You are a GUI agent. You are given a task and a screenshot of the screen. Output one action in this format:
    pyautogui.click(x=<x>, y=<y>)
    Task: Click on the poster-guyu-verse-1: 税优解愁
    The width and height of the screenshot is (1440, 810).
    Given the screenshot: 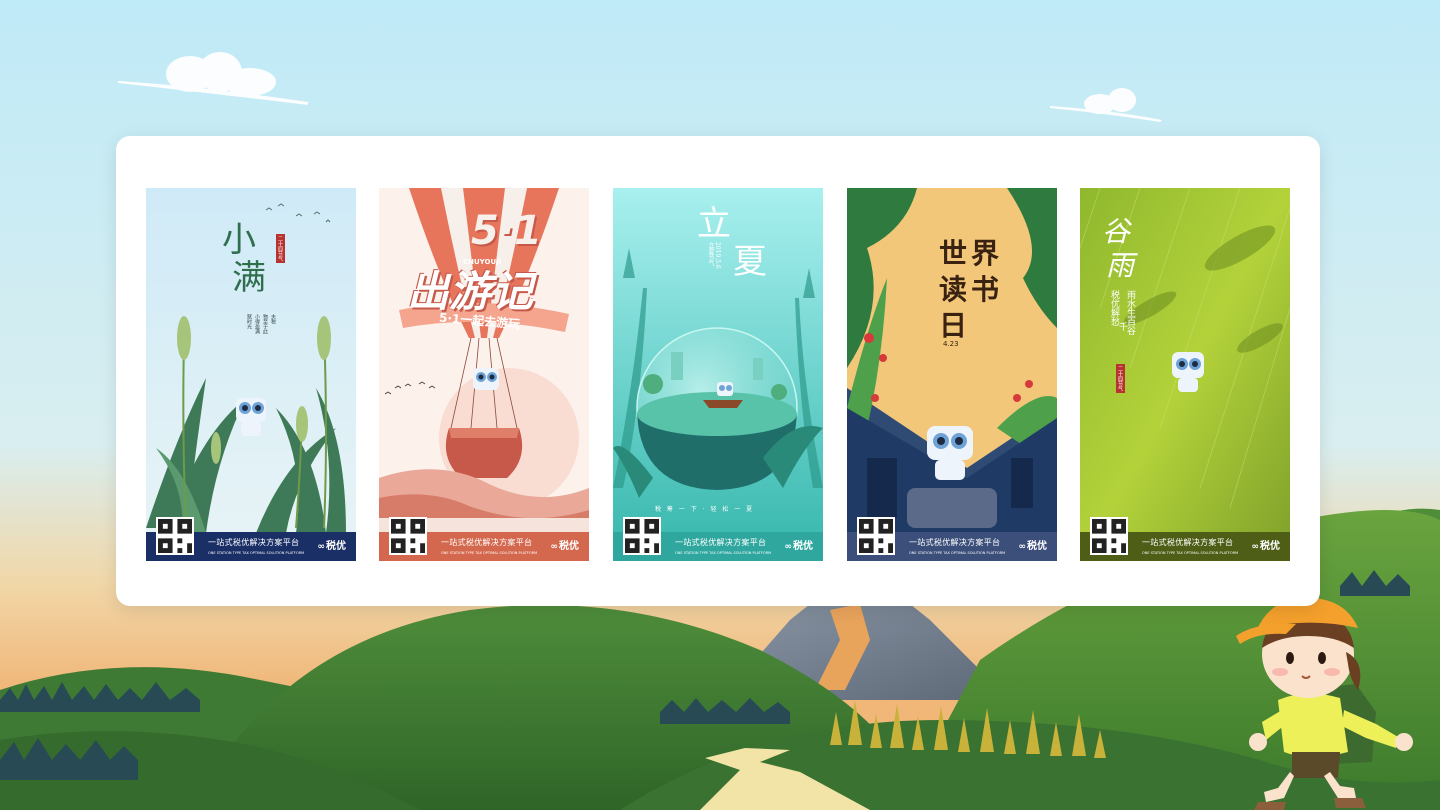 What is the action you would take?
    pyautogui.click(x=1114, y=308)
    